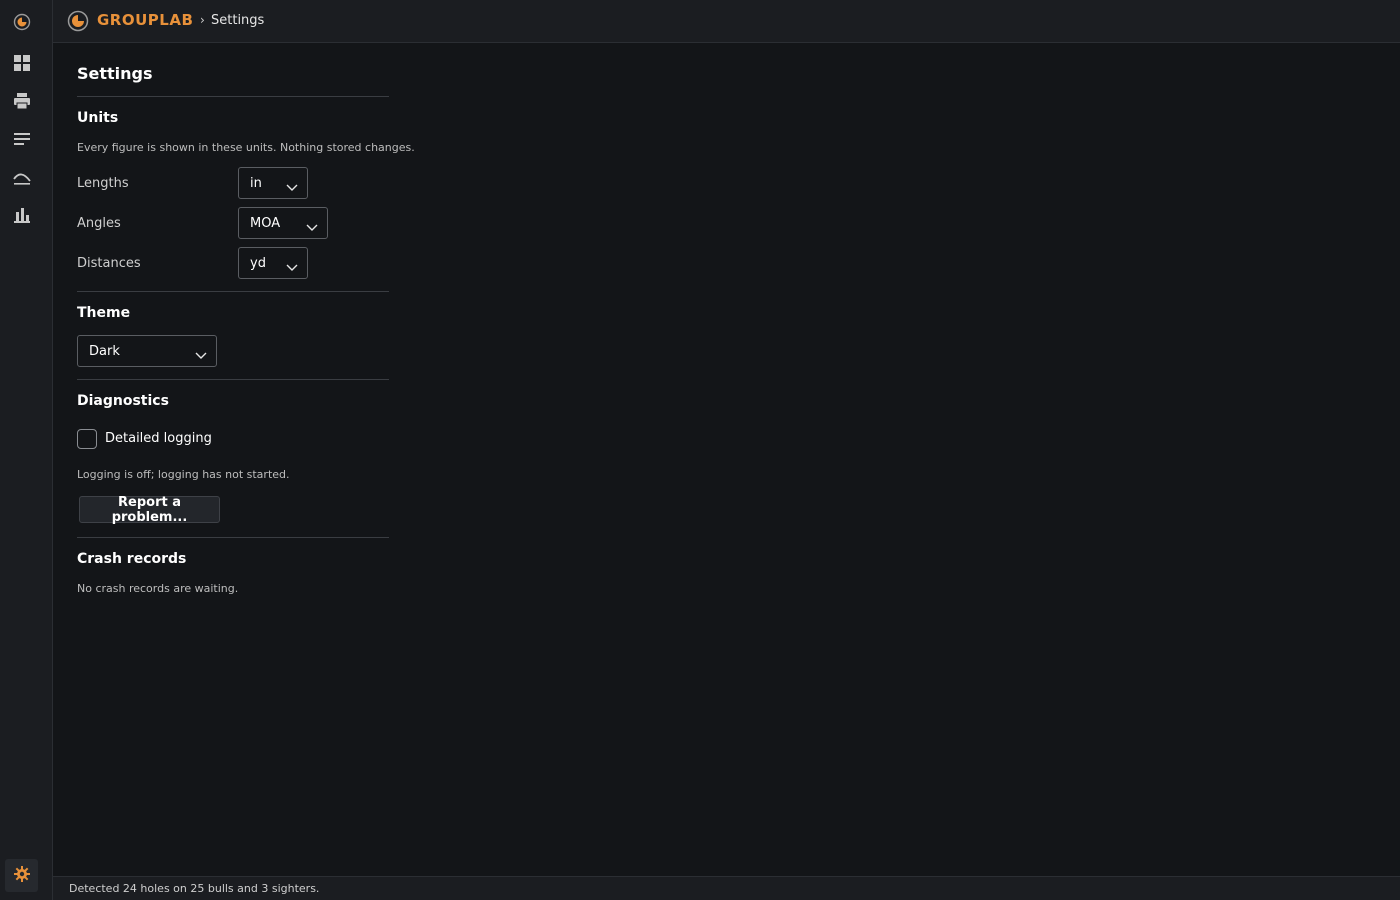 Image resolution: width=1400 pixels, height=900 pixels. What do you see at coordinates (22, 22) in the screenshot?
I see `app-logo-icon` at bounding box center [22, 22].